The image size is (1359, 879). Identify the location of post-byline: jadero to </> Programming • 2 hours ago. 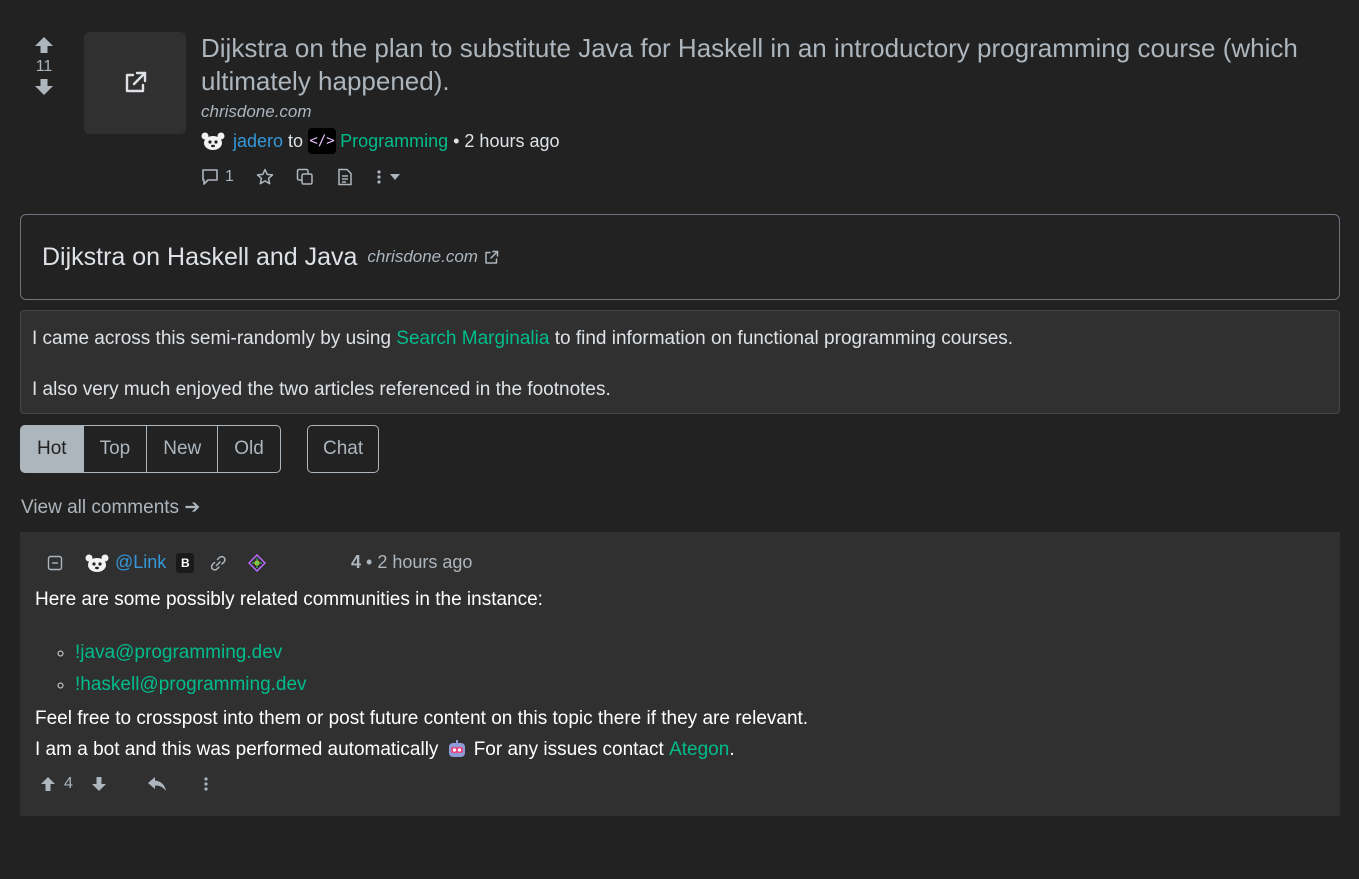
(766, 141).